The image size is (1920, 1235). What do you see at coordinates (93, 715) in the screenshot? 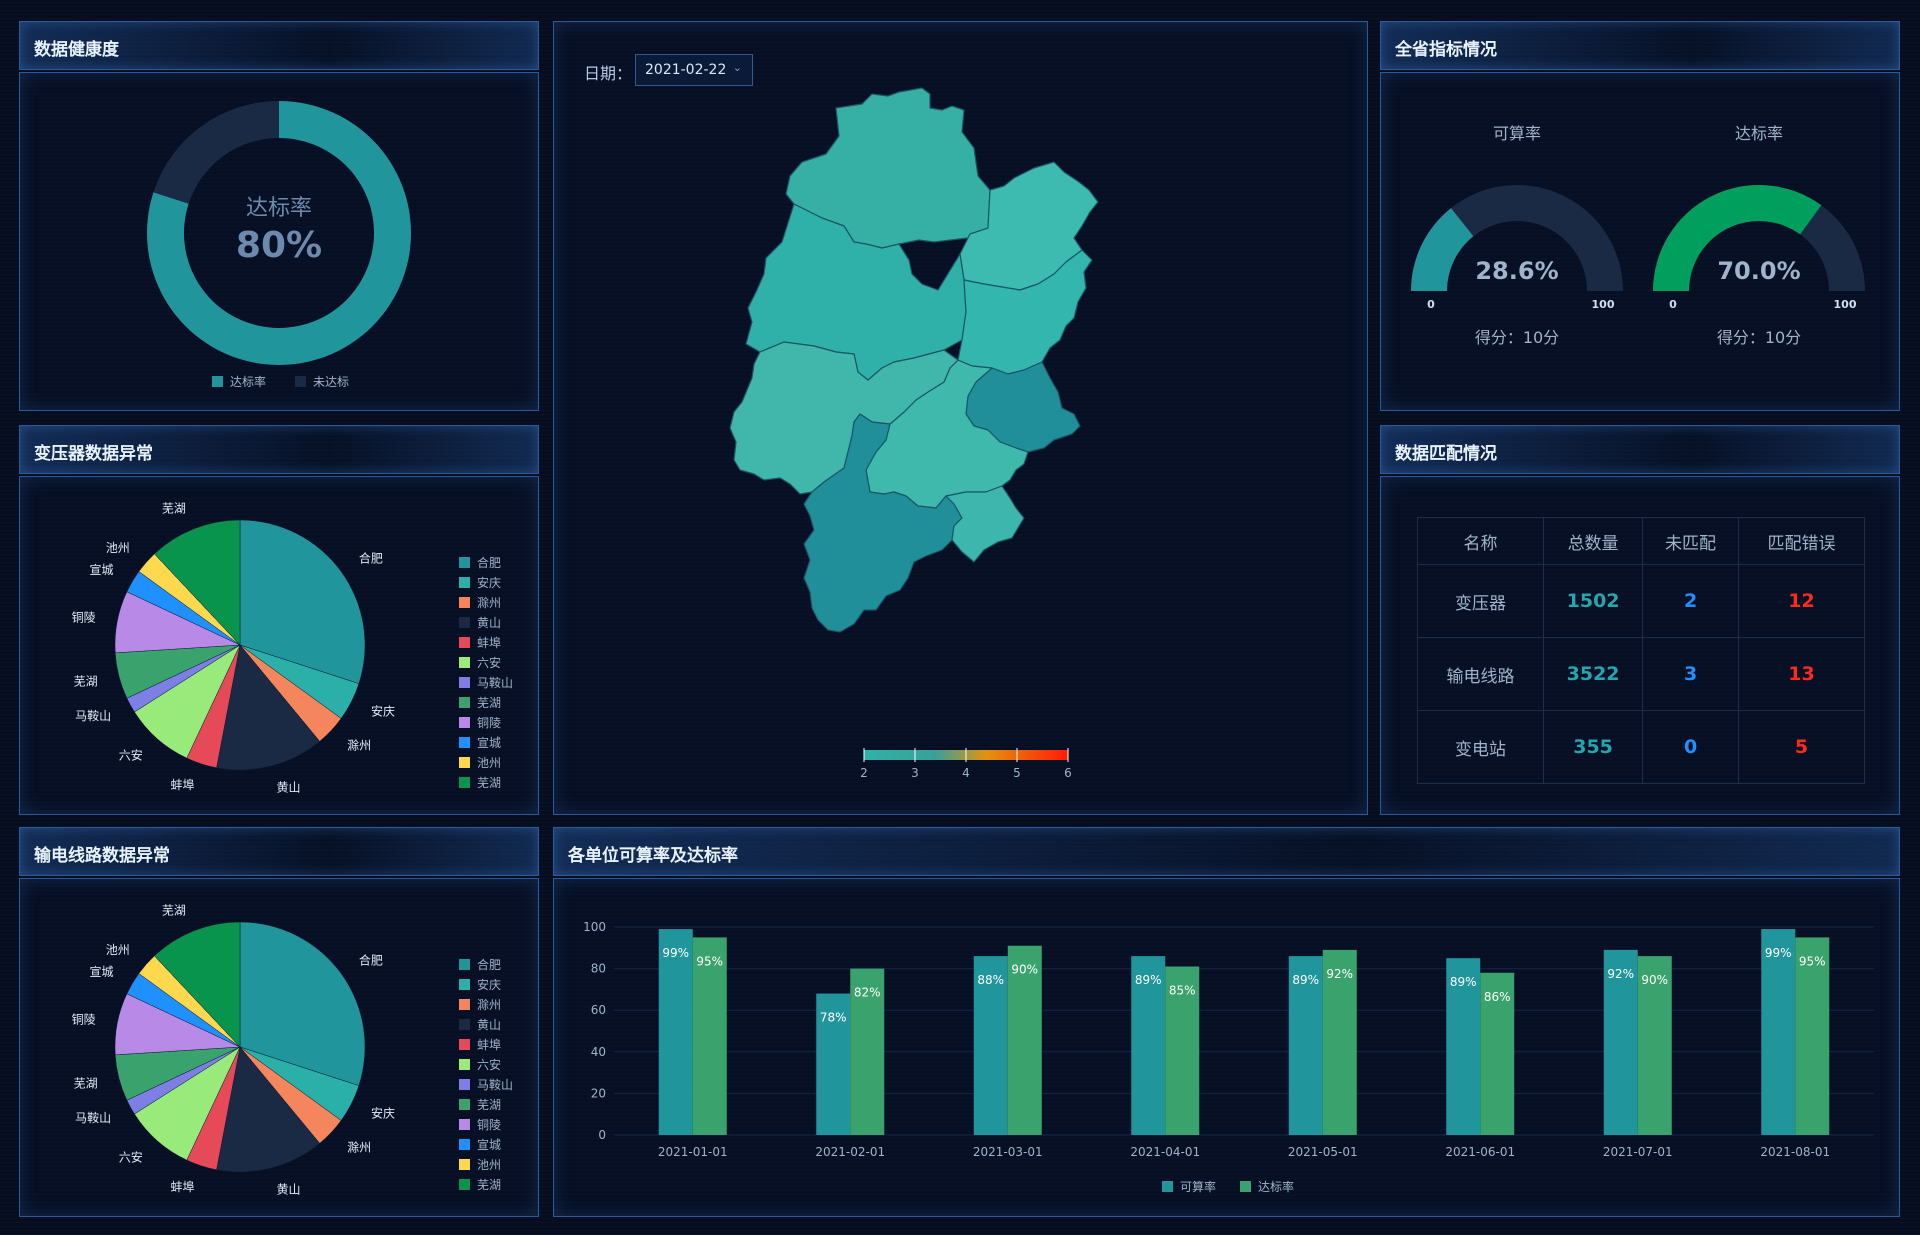
I see `pie-label: 马鞍山` at bounding box center [93, 715].